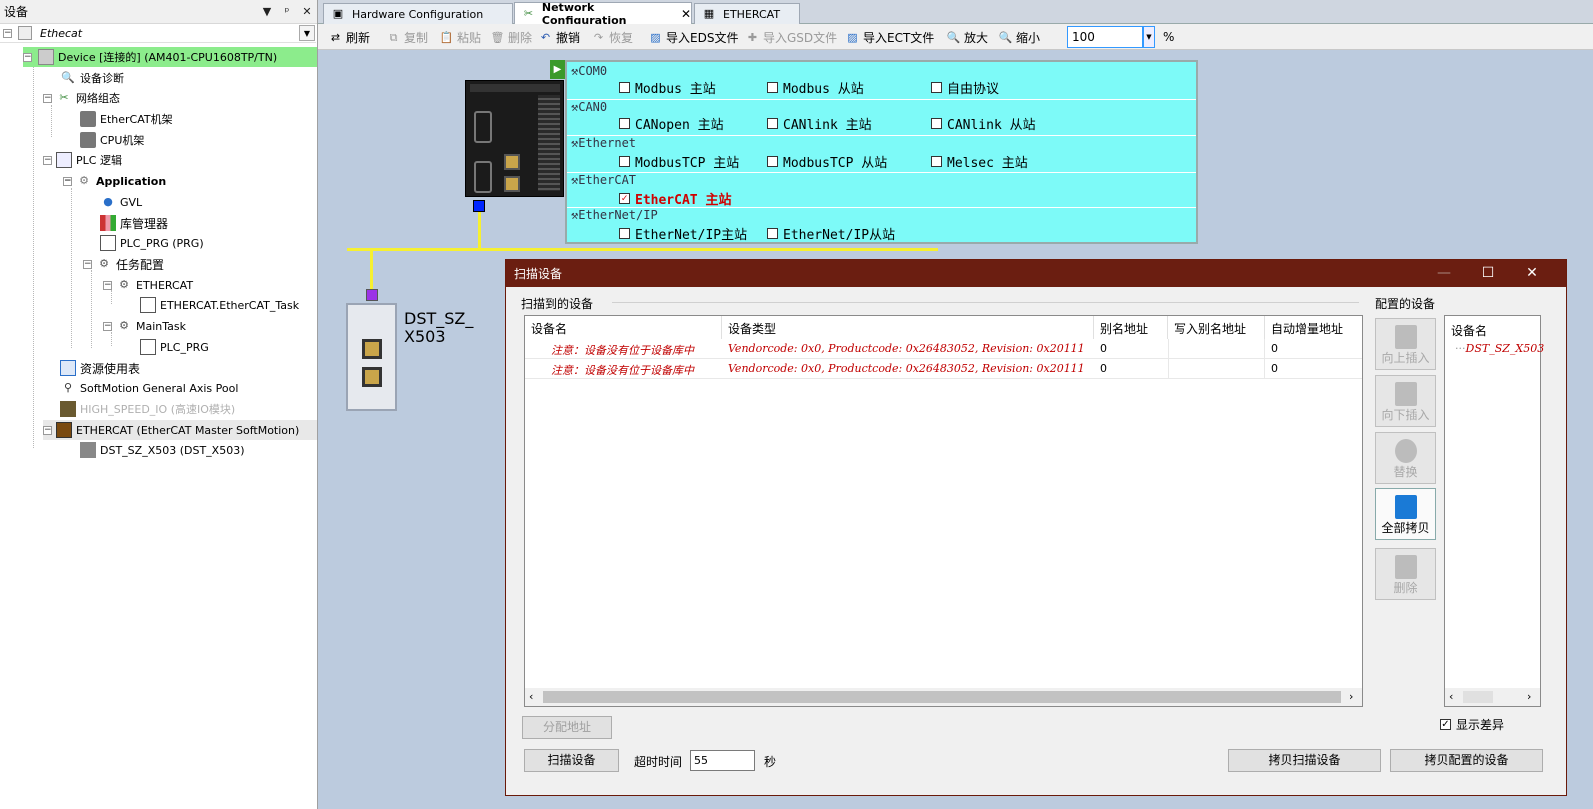 This screenshot has height=809, width=1593. What do you see at coordinates (819, 123) in the screenshot?
I see `canlink-master-option: CANlink 主站` at bounding box center [819, 123].